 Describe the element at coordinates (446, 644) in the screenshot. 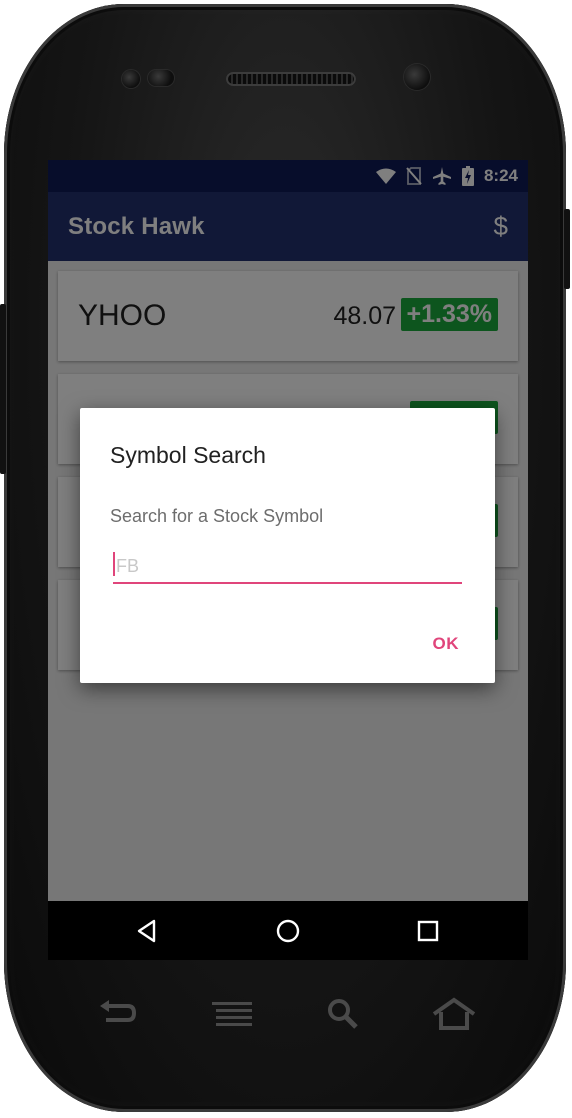

I see `ok-button: OK` at that location.